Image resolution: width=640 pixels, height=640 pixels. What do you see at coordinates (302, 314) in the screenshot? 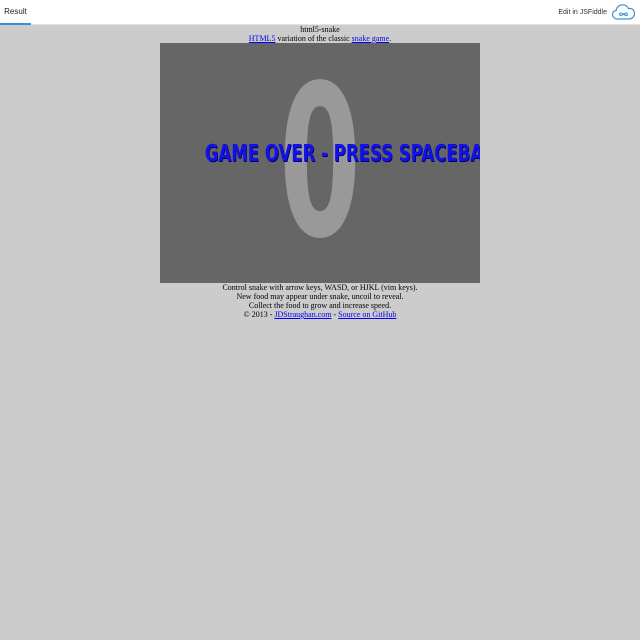
I see `jdstraughan-link: JDStraughan.com` at bounding box center [302, 314].